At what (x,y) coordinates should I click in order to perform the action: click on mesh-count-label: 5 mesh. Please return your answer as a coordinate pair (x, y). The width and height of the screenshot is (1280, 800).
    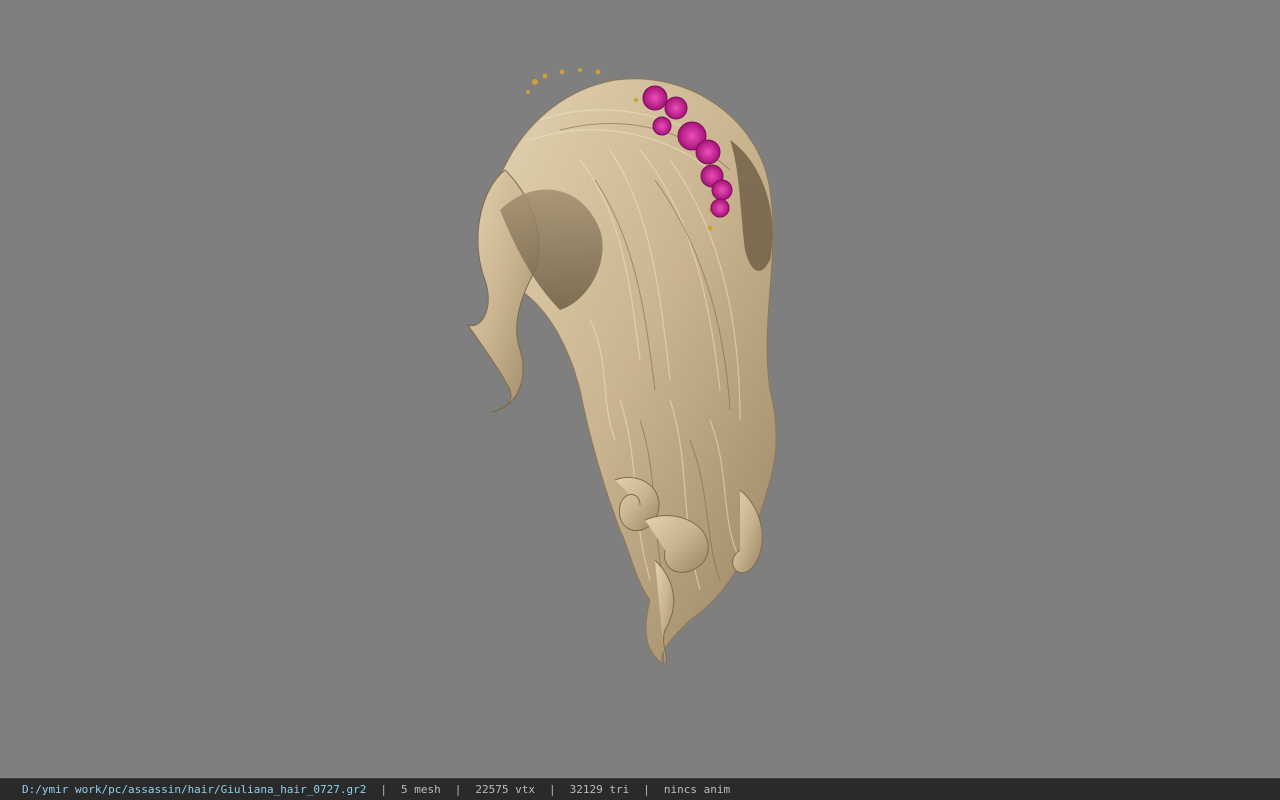
    Looking at the image, I should click on (421, 789).